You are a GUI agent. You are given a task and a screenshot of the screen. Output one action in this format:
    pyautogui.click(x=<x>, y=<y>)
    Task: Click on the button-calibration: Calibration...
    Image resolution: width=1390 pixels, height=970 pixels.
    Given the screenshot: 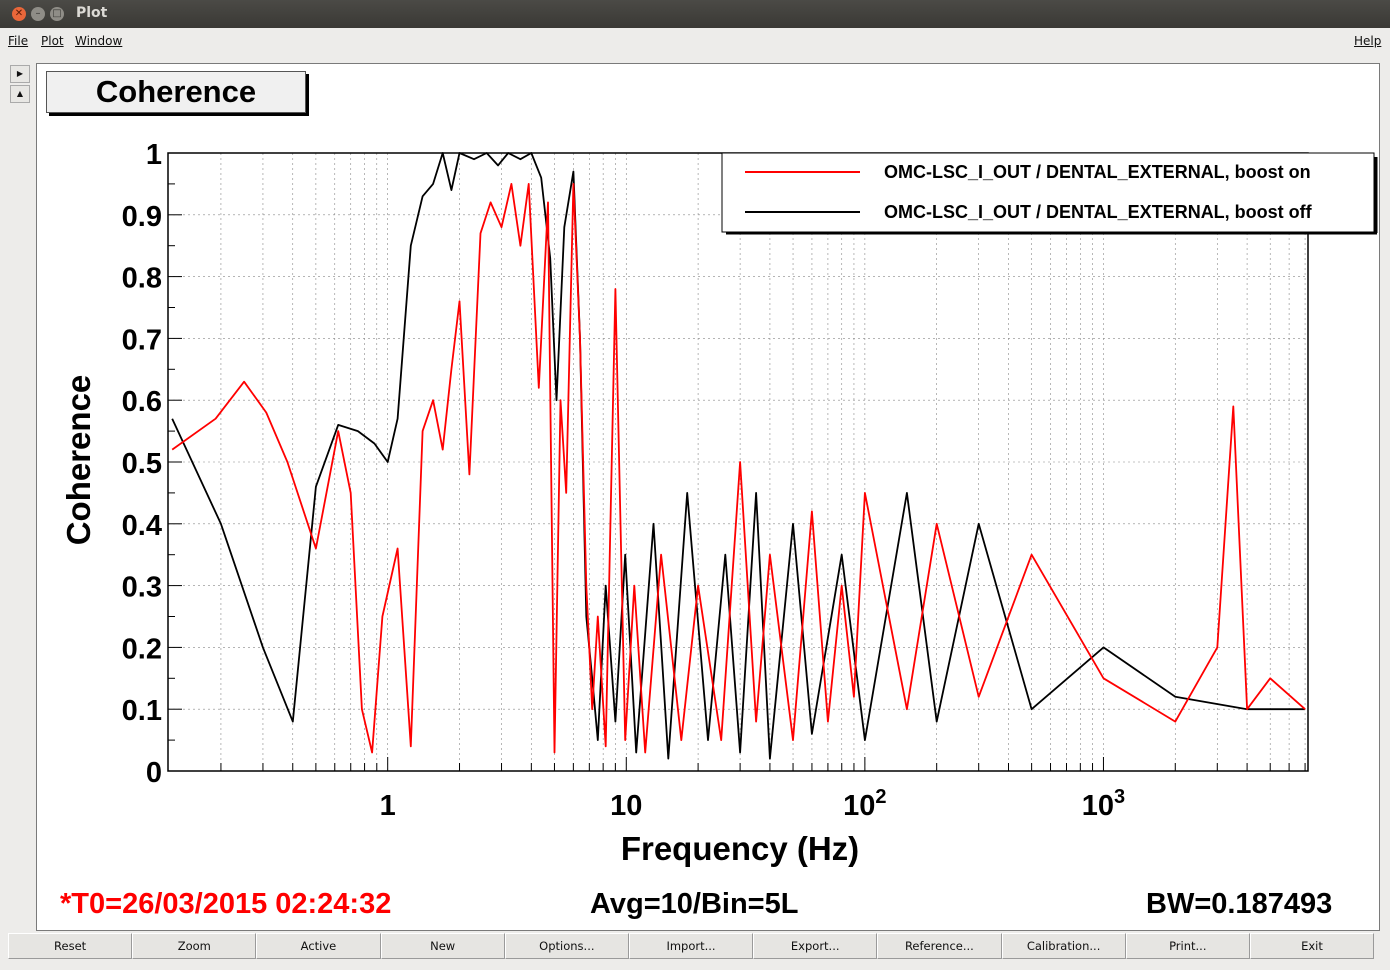 What is the action you would take?
    pyautogui.click(x=1063, y=946)
    